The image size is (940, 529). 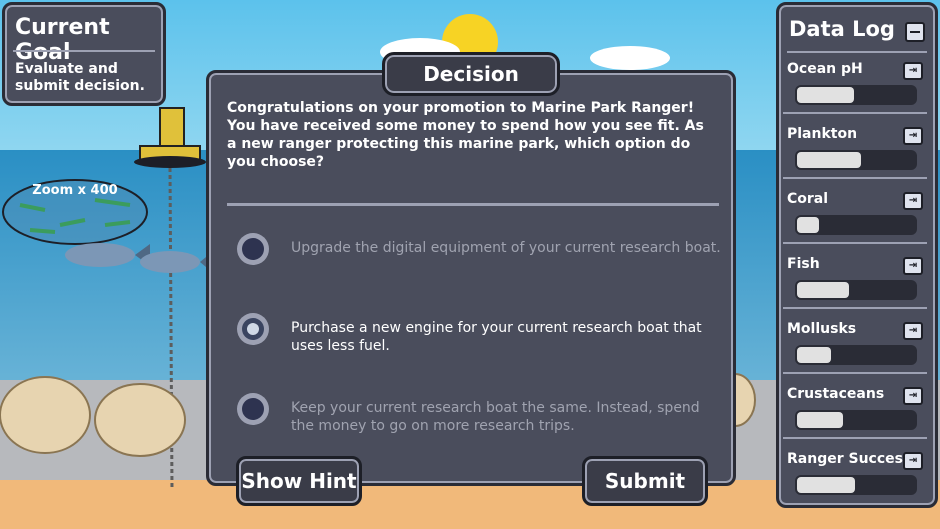 I want to click on log-item-label: Fish, so click(x=803, y=264).